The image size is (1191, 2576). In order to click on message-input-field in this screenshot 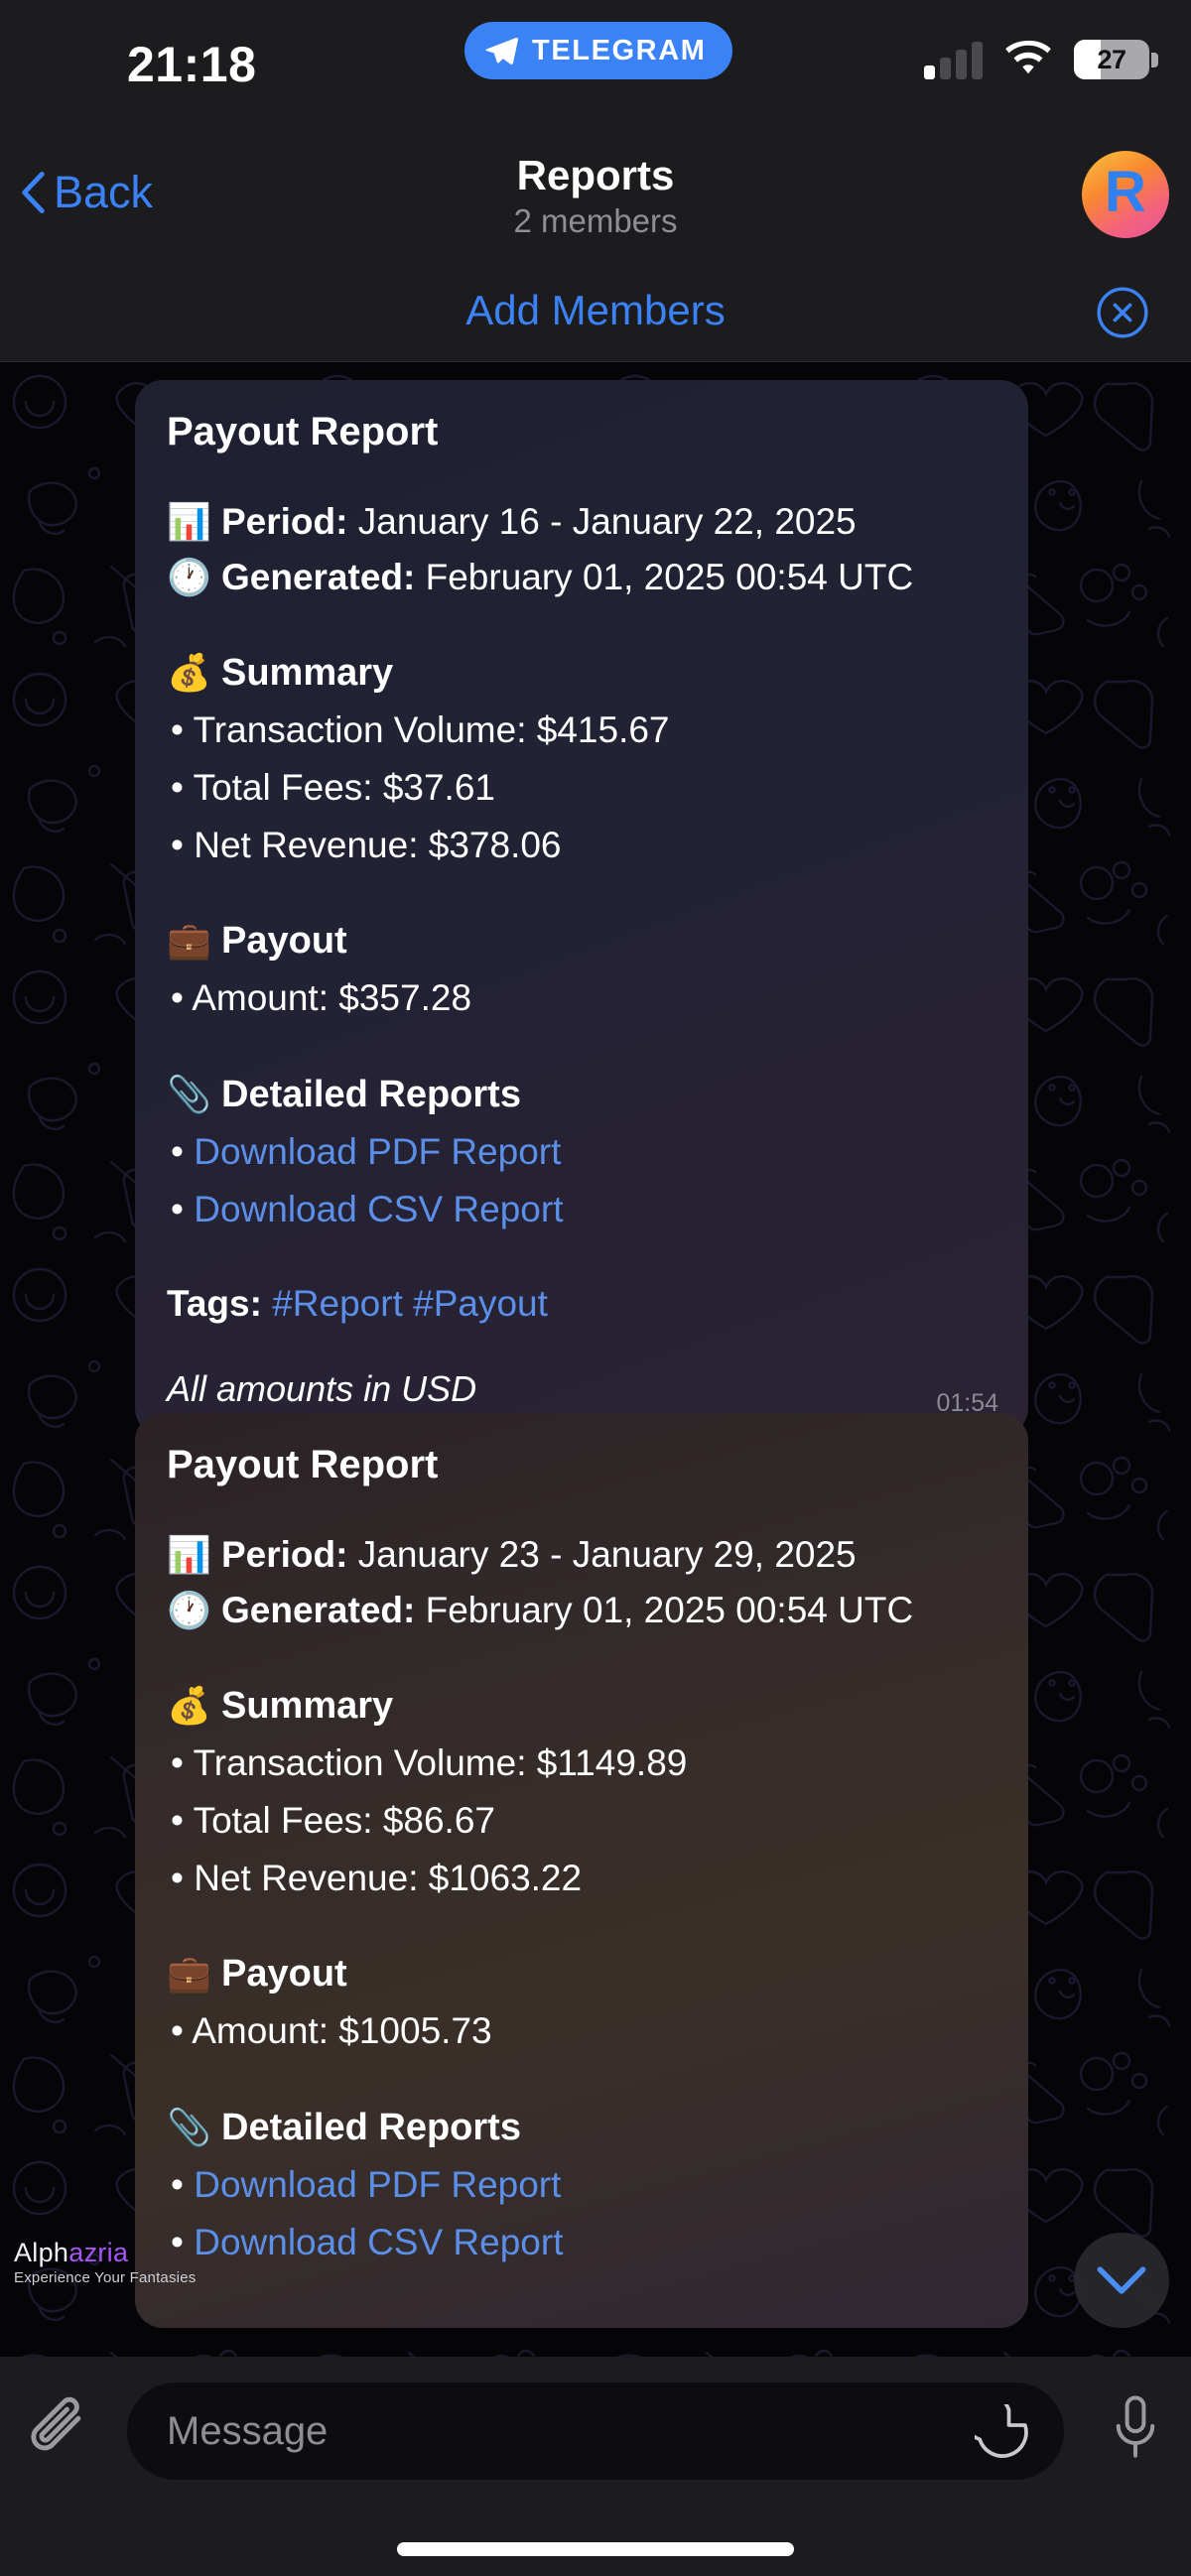, I will do `click(595, 2431)`.